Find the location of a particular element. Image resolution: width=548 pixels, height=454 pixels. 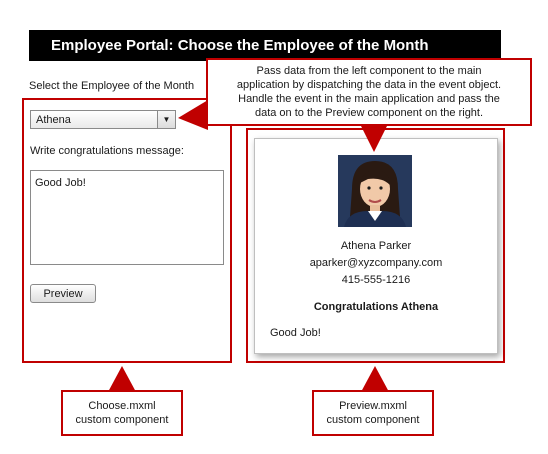

callout-pointer-down is located at coordinates (374, 138).